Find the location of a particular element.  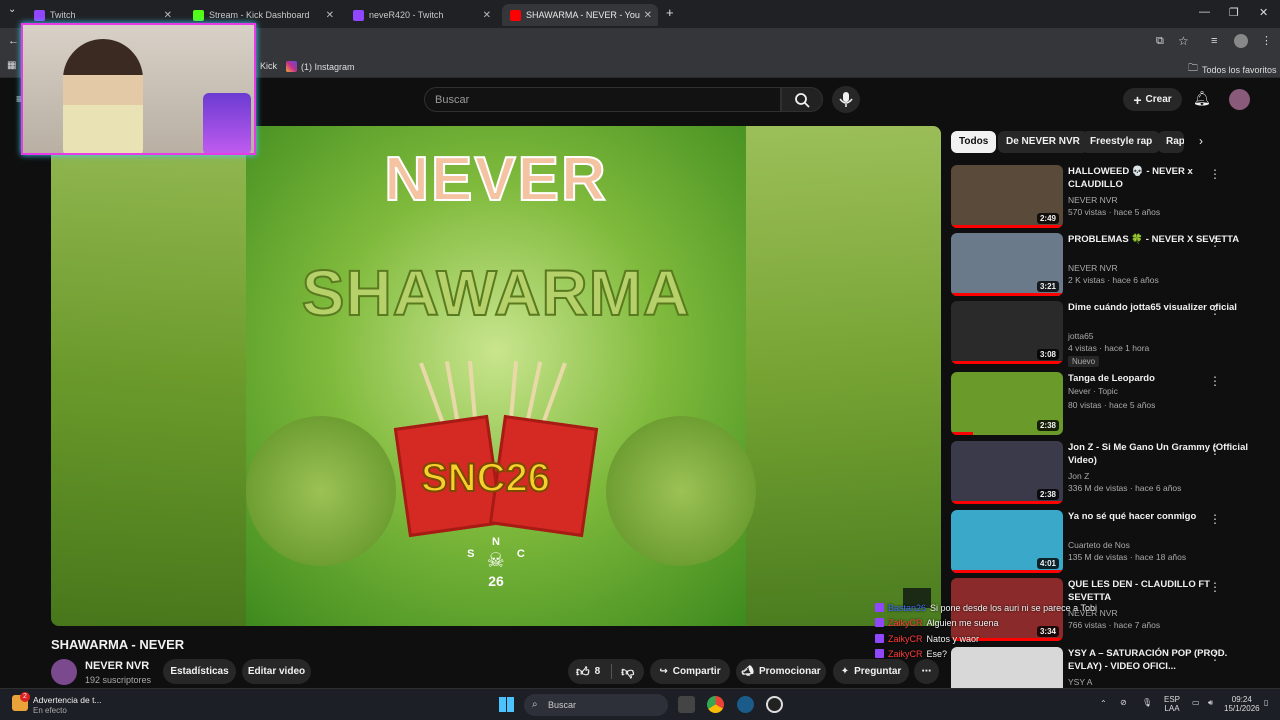

youtube-icon is located at coordinates (515, 15).